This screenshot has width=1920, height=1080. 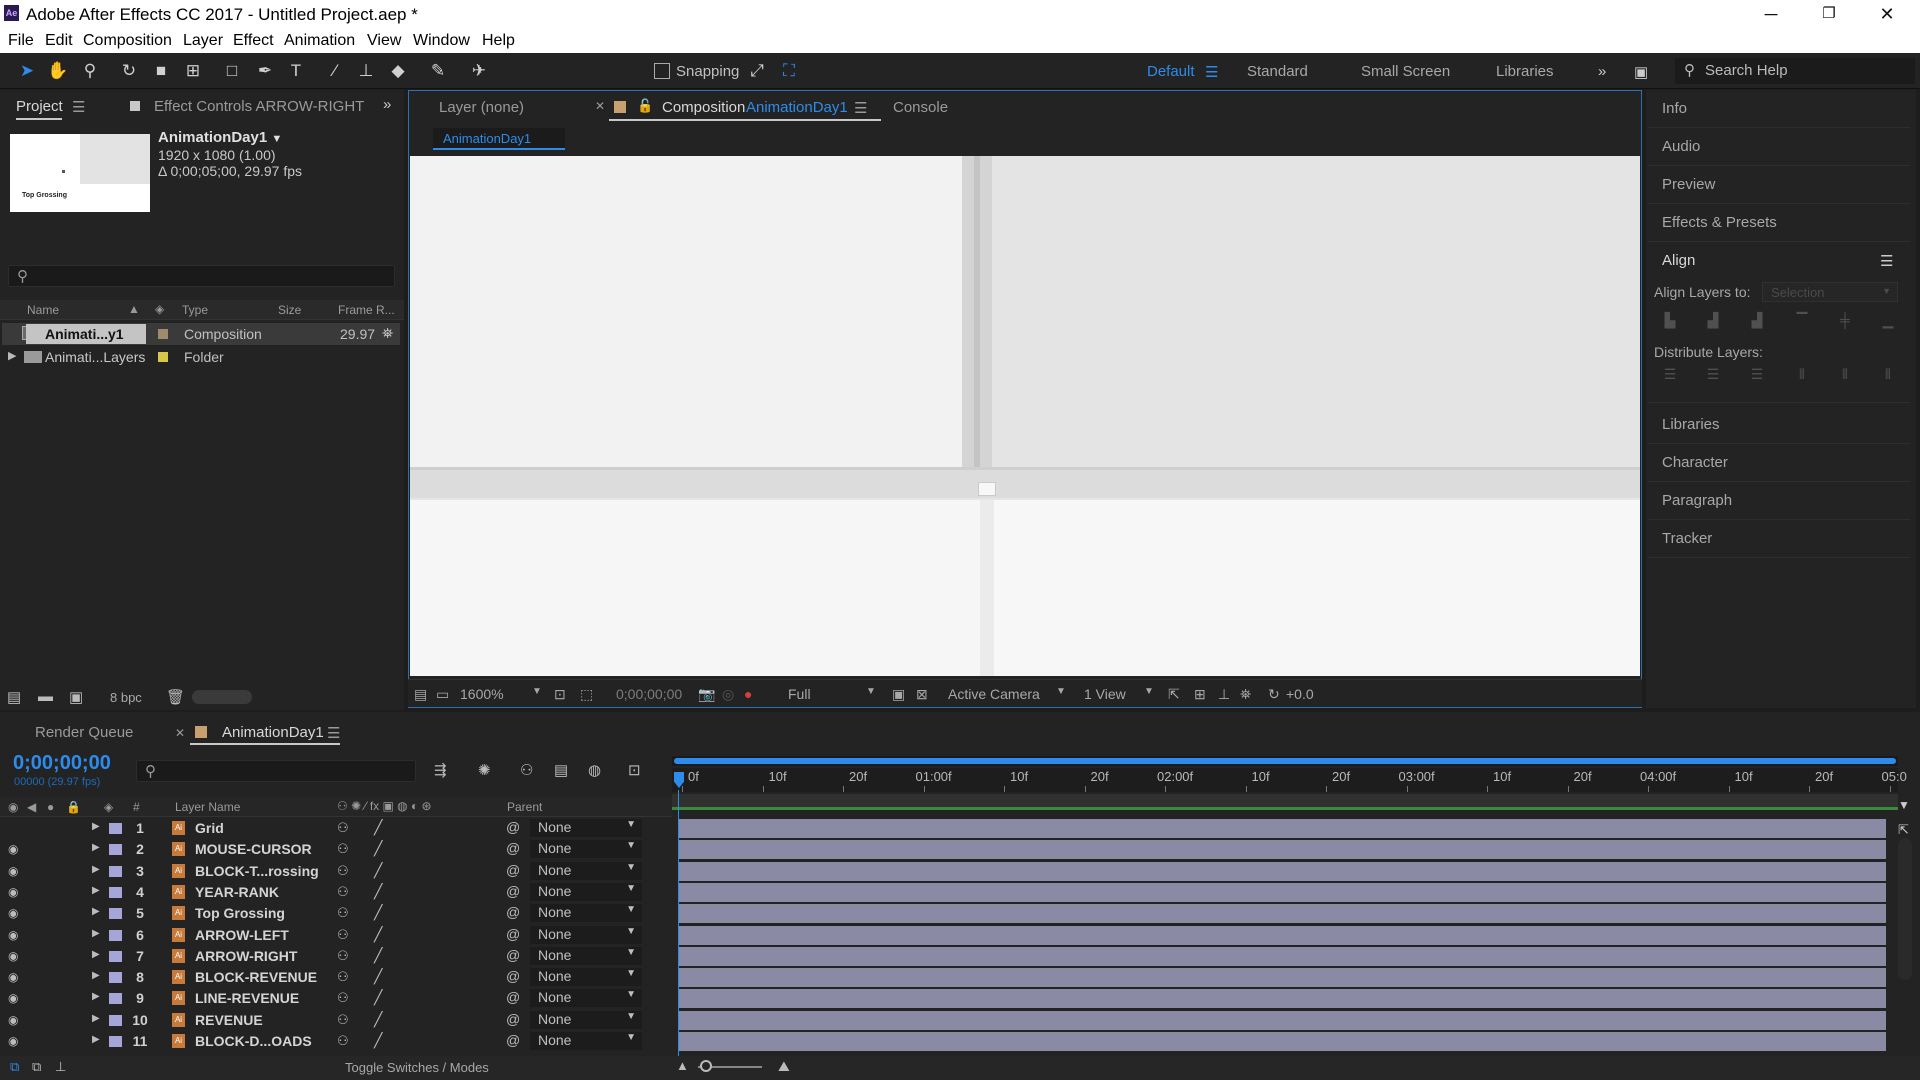 I want to click on layer-name: Top Grossing, so click(x=240, y=913).